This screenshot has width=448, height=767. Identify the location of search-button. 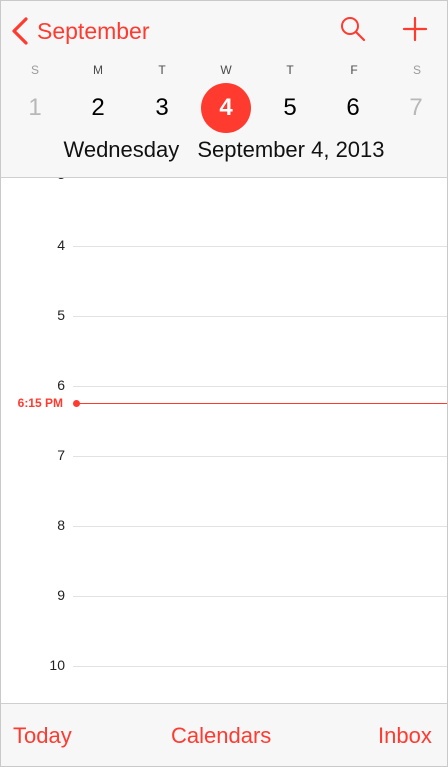
(353, 29).